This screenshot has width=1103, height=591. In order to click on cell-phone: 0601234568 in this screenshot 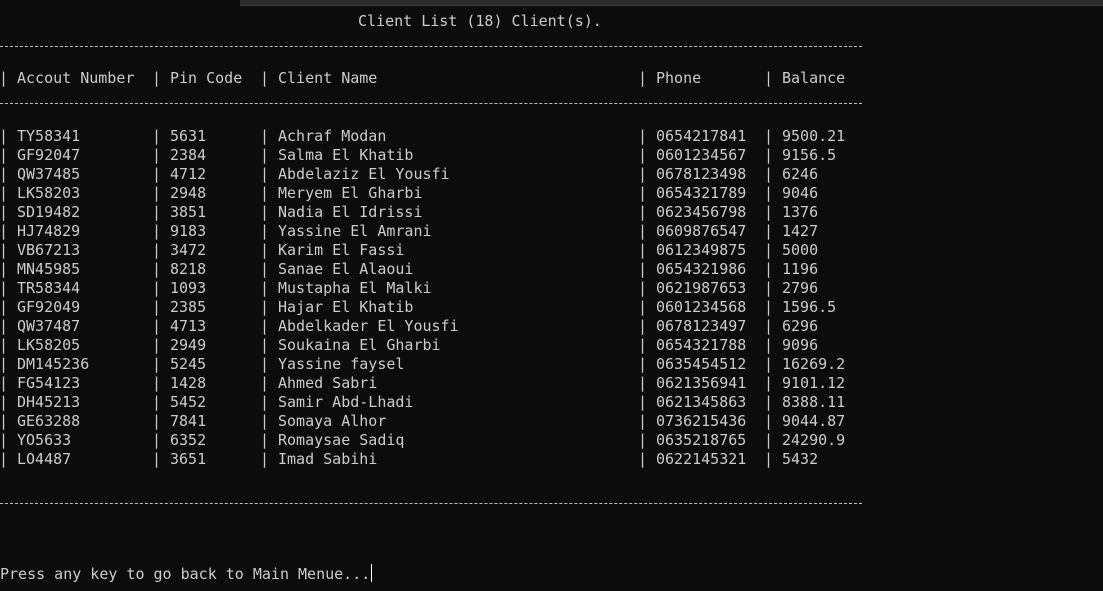, I will do `click(701, 307)`.